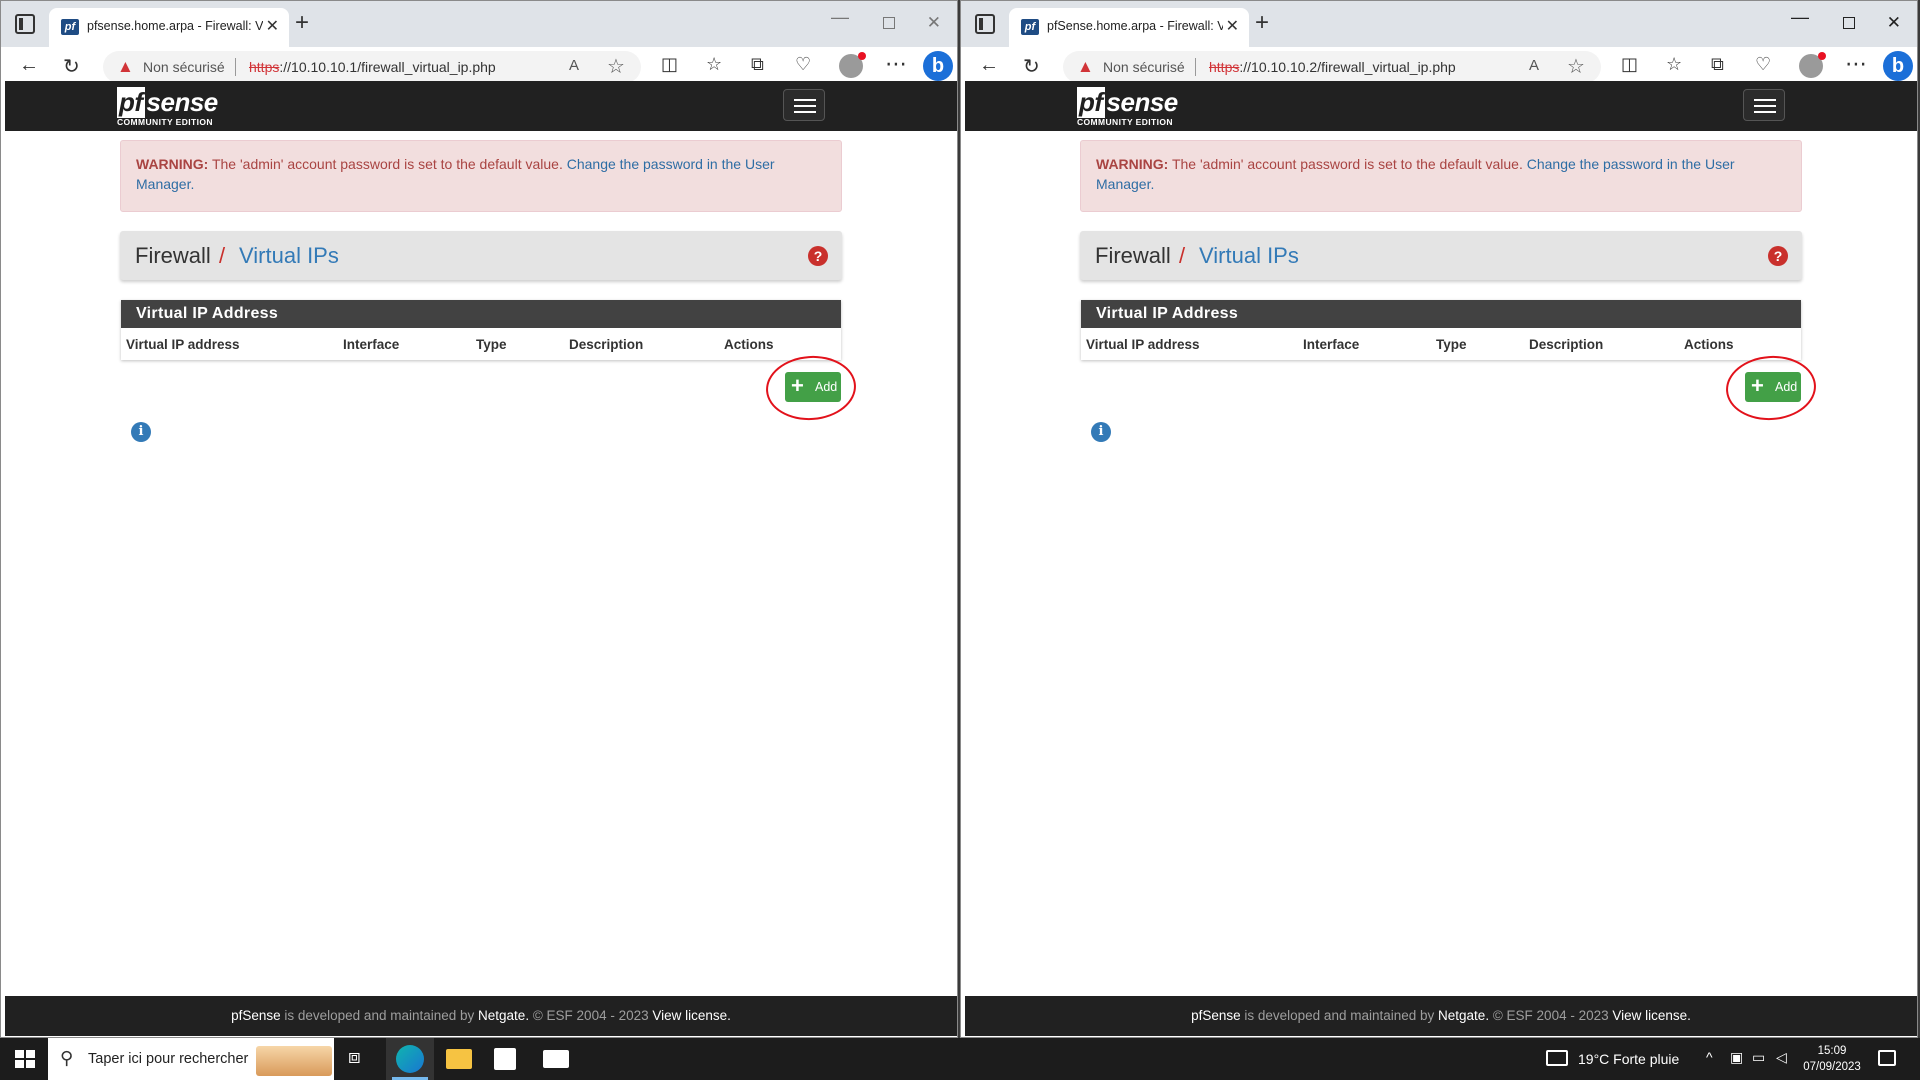 The height and width of the screenshot is (1080, 1920). I want to click on annotation-circle, so click(1771, 388).